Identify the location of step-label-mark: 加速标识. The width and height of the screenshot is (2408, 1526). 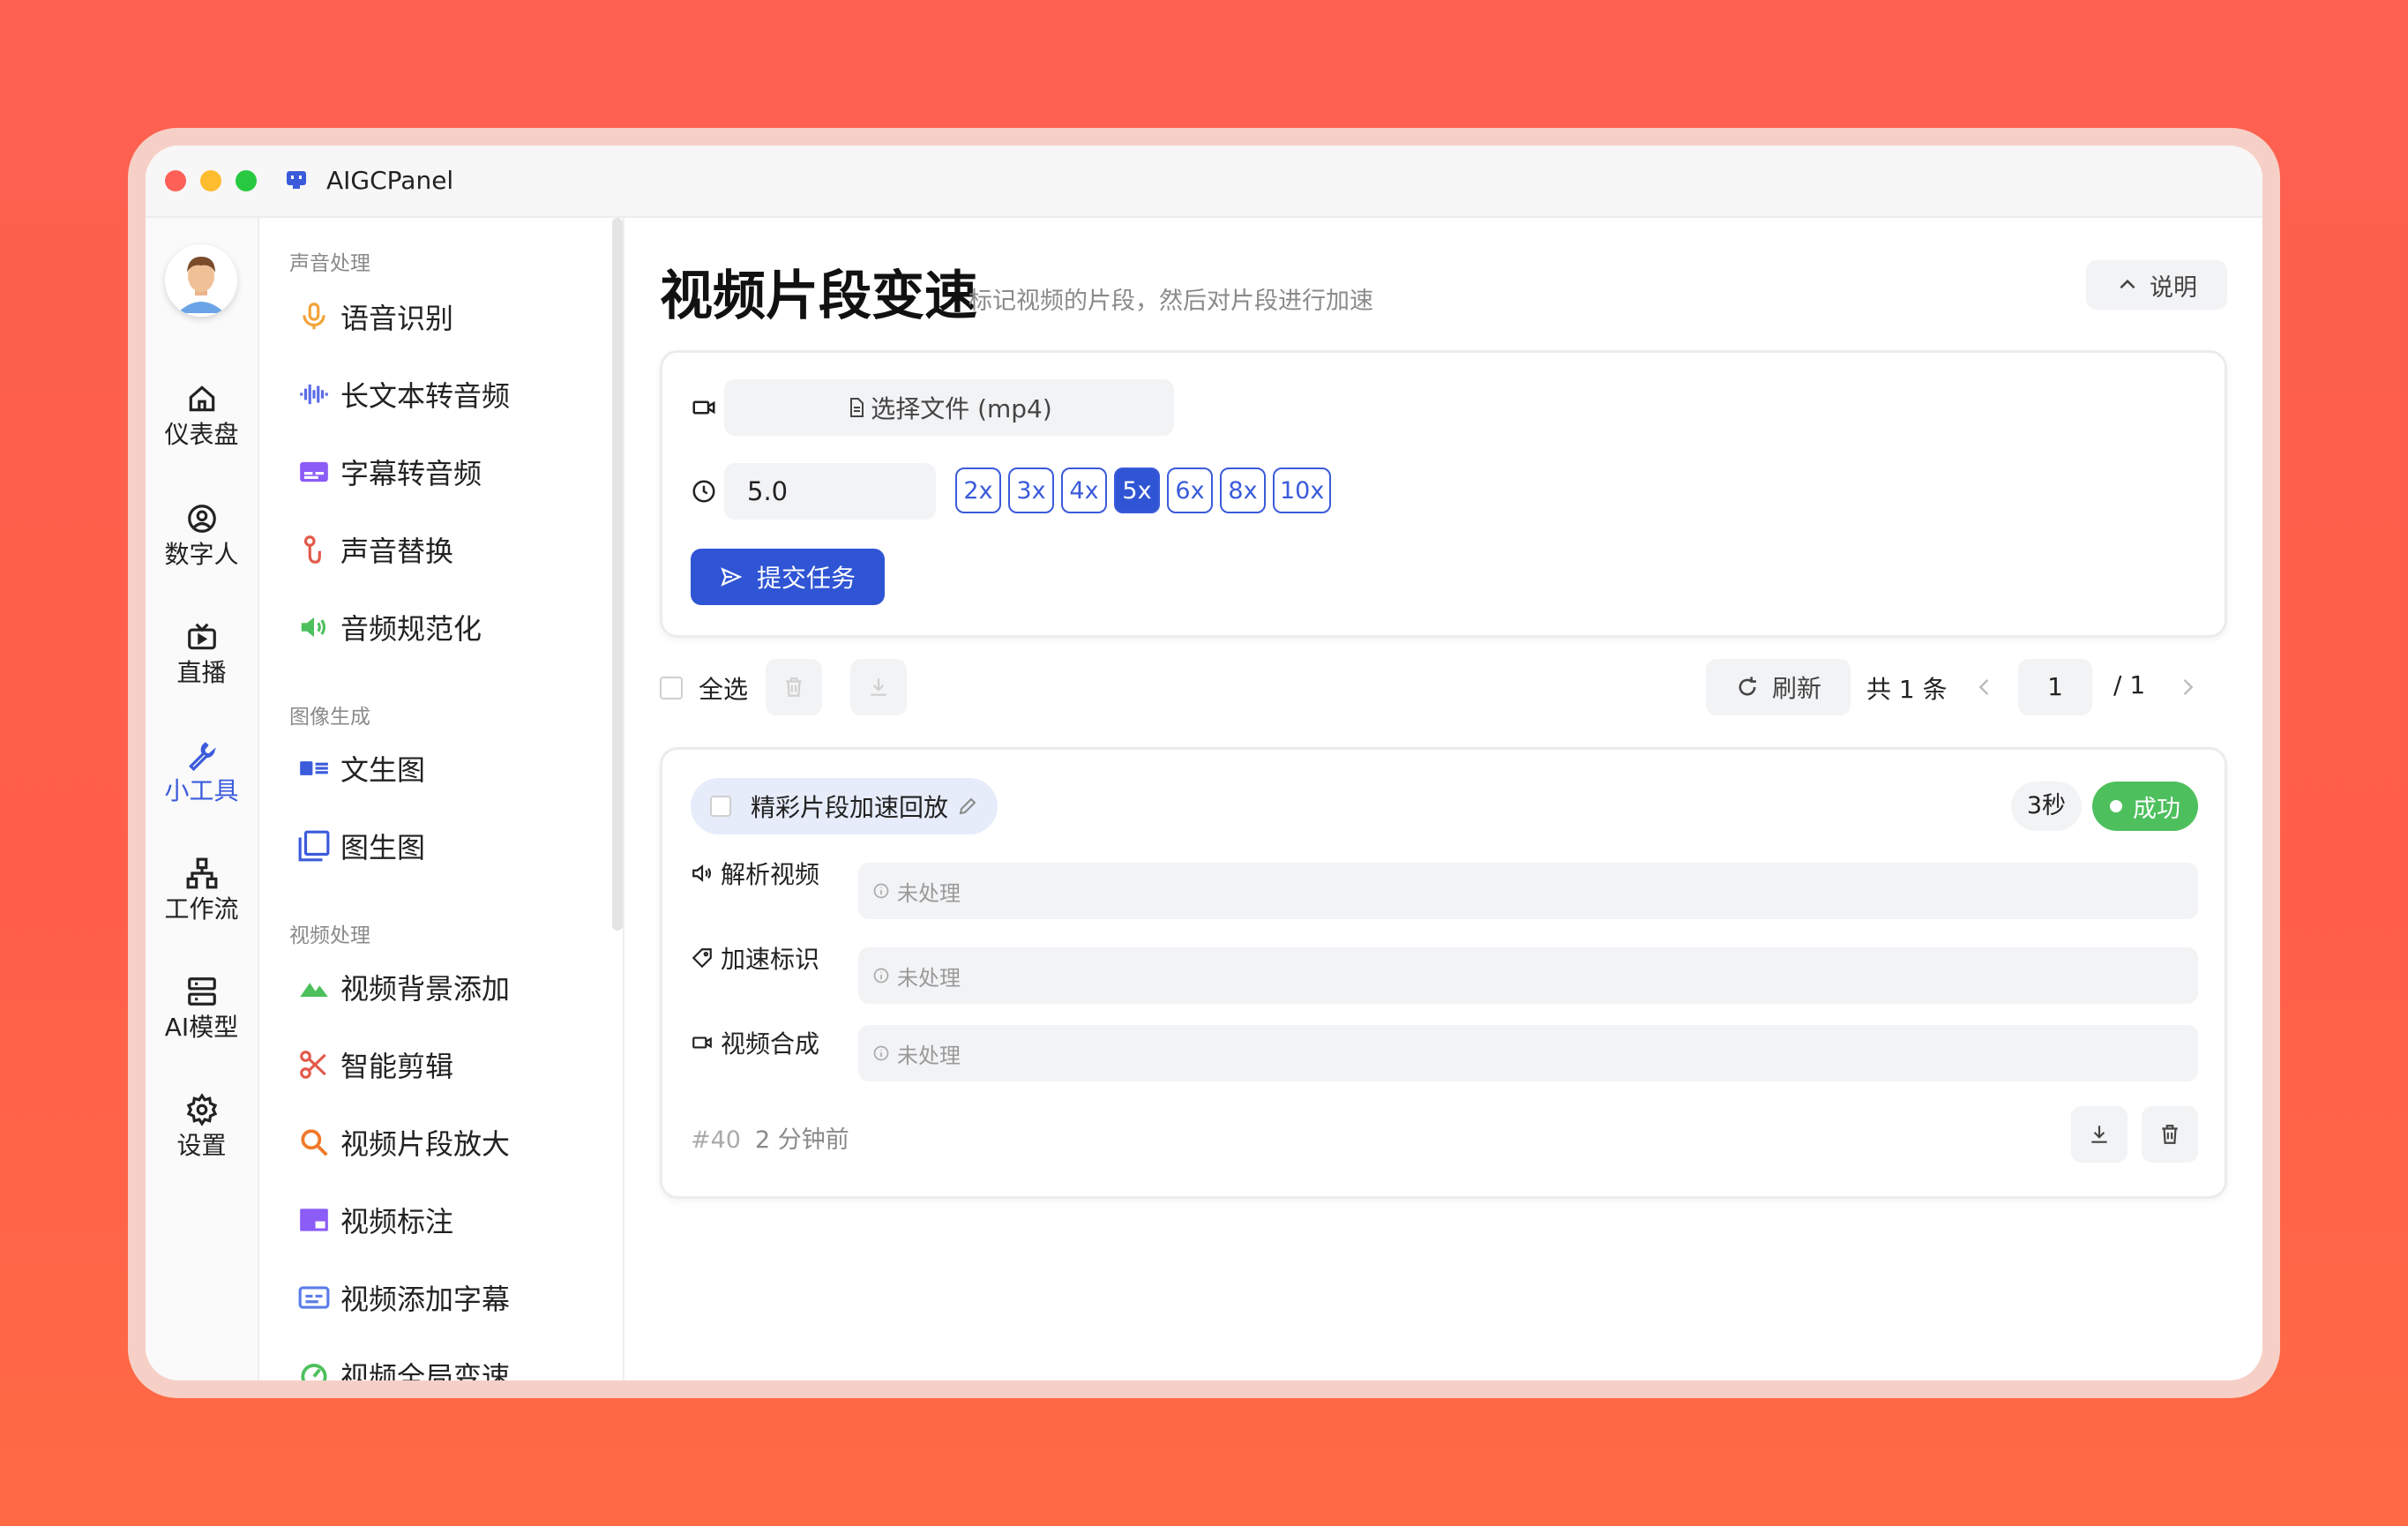
(755, 958).